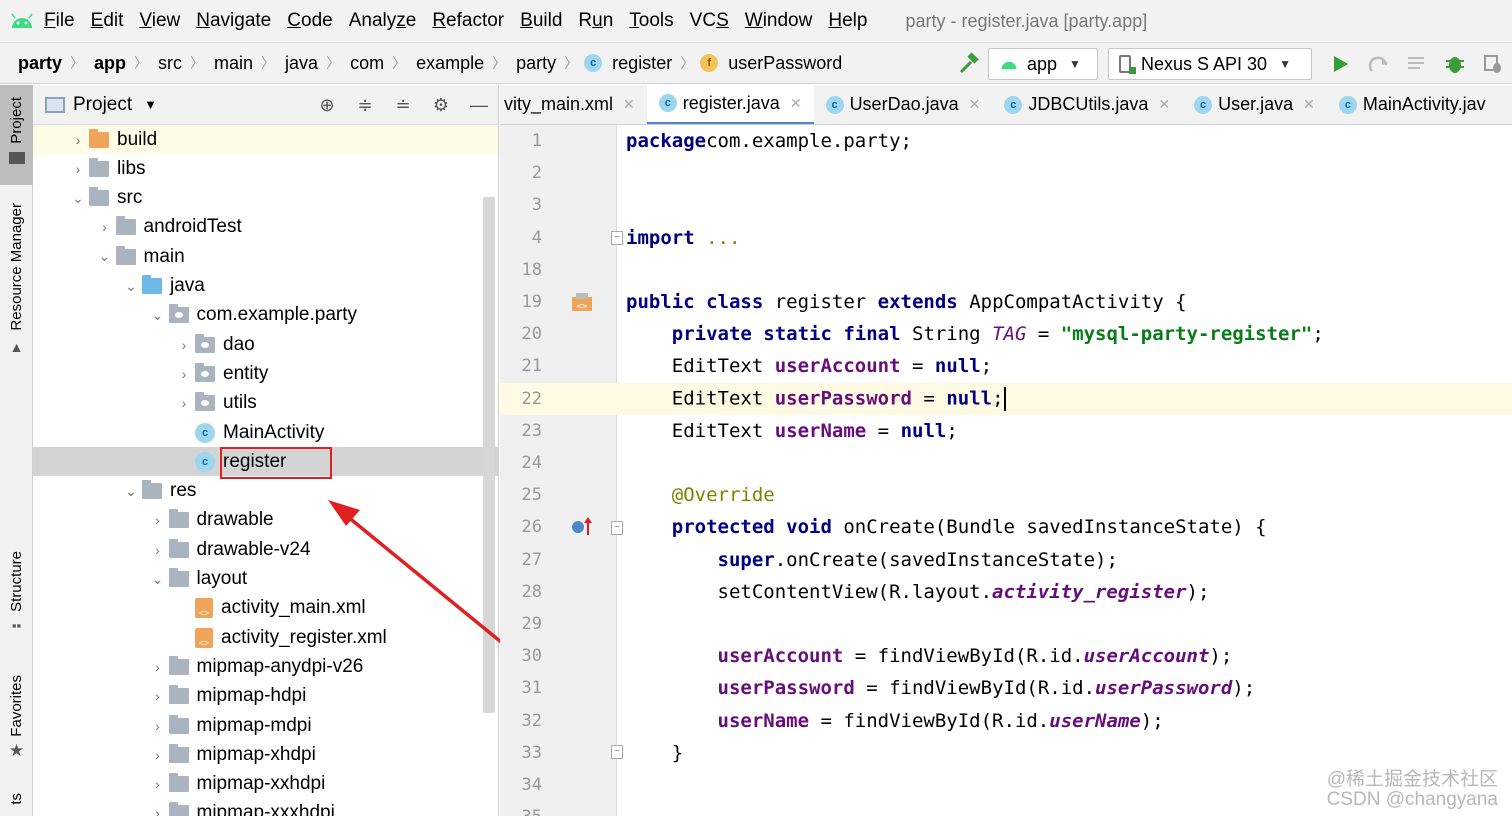  Describe the element at coordinates (536, 141) in the screenshot. I see `line-number: 1` at that location.